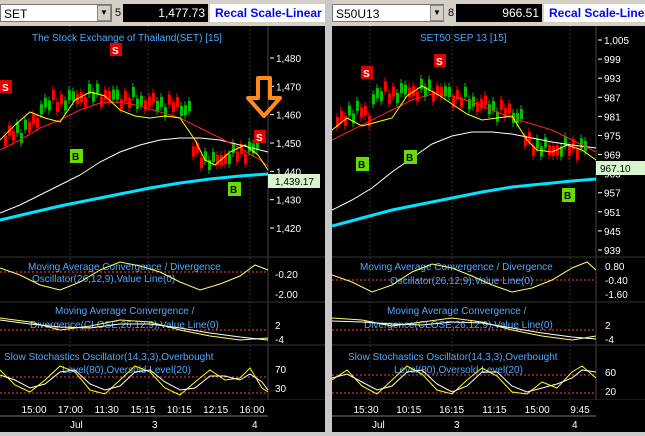 The image size is (645, 436). Describe the element at coordinates (278, 326) in the screenshot. I see `left-macd2-tick-1: 2` at that location.